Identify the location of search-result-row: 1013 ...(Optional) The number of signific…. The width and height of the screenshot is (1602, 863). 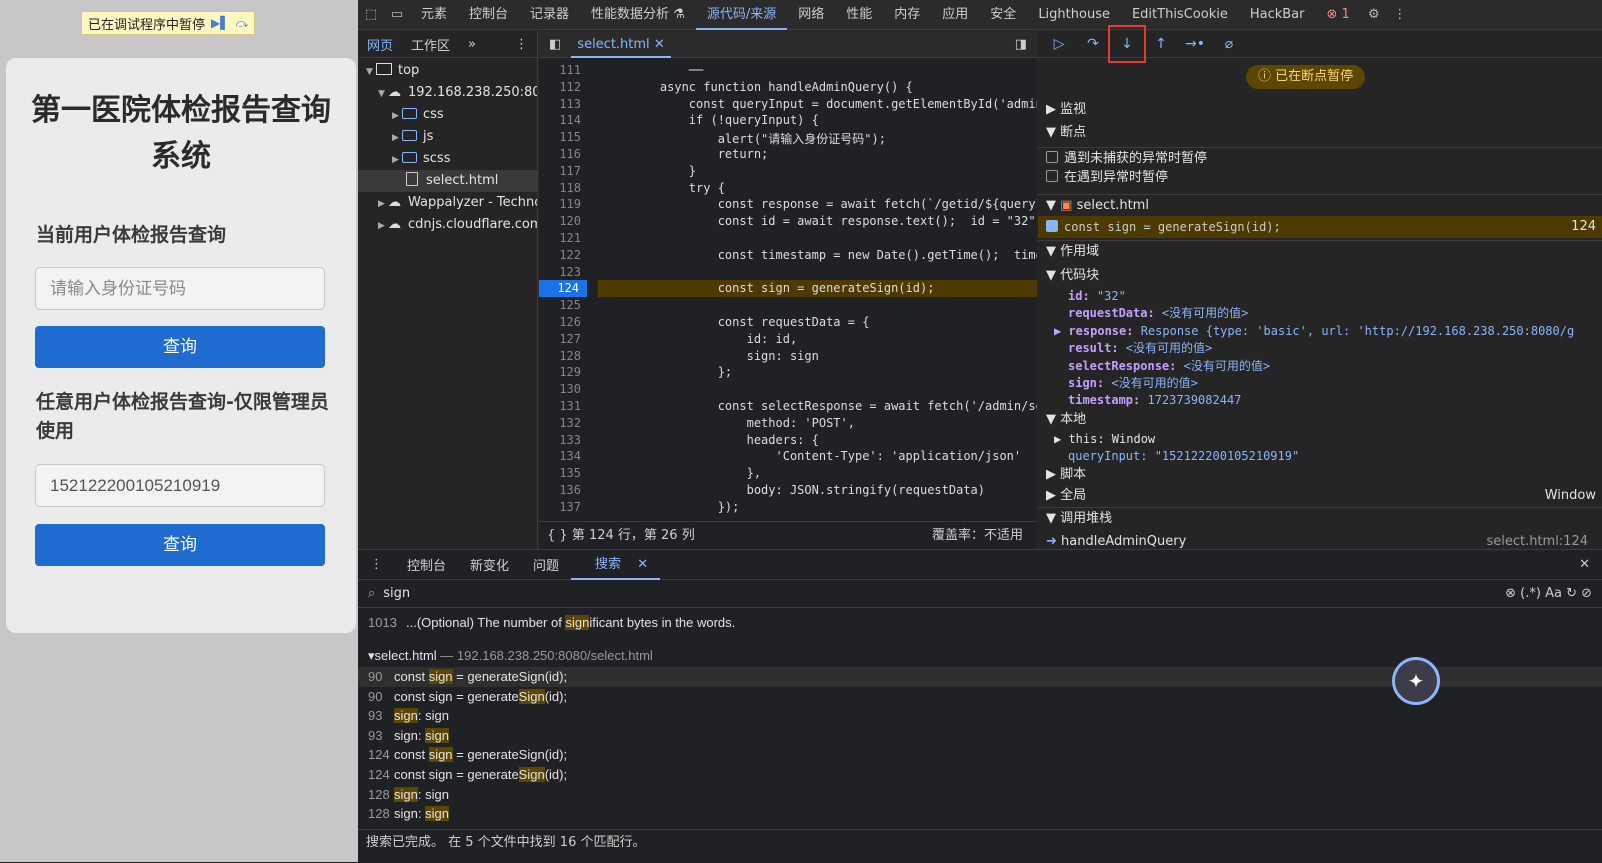
(980, 623).